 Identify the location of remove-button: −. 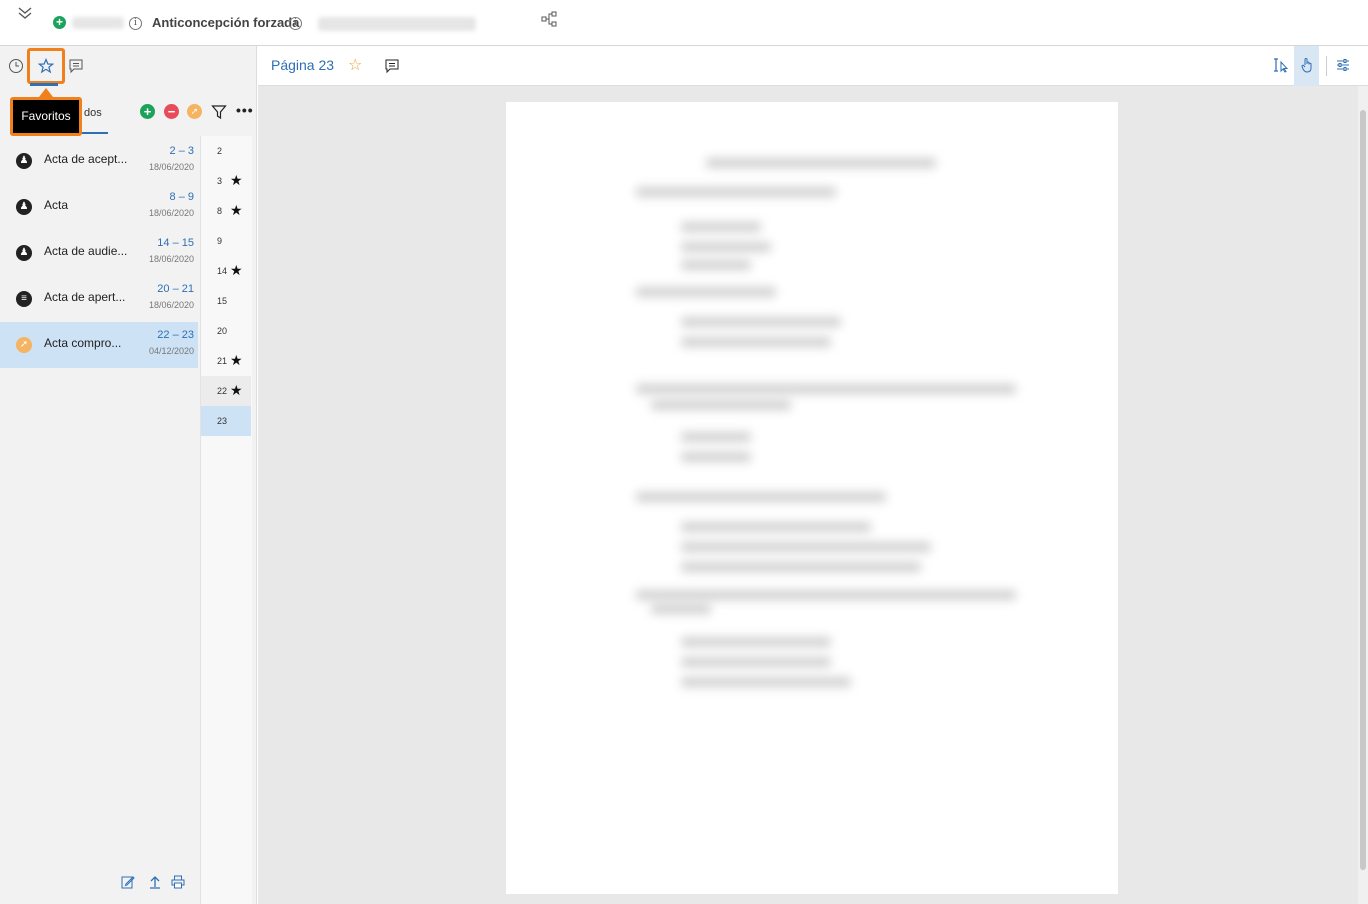
(171, 111).